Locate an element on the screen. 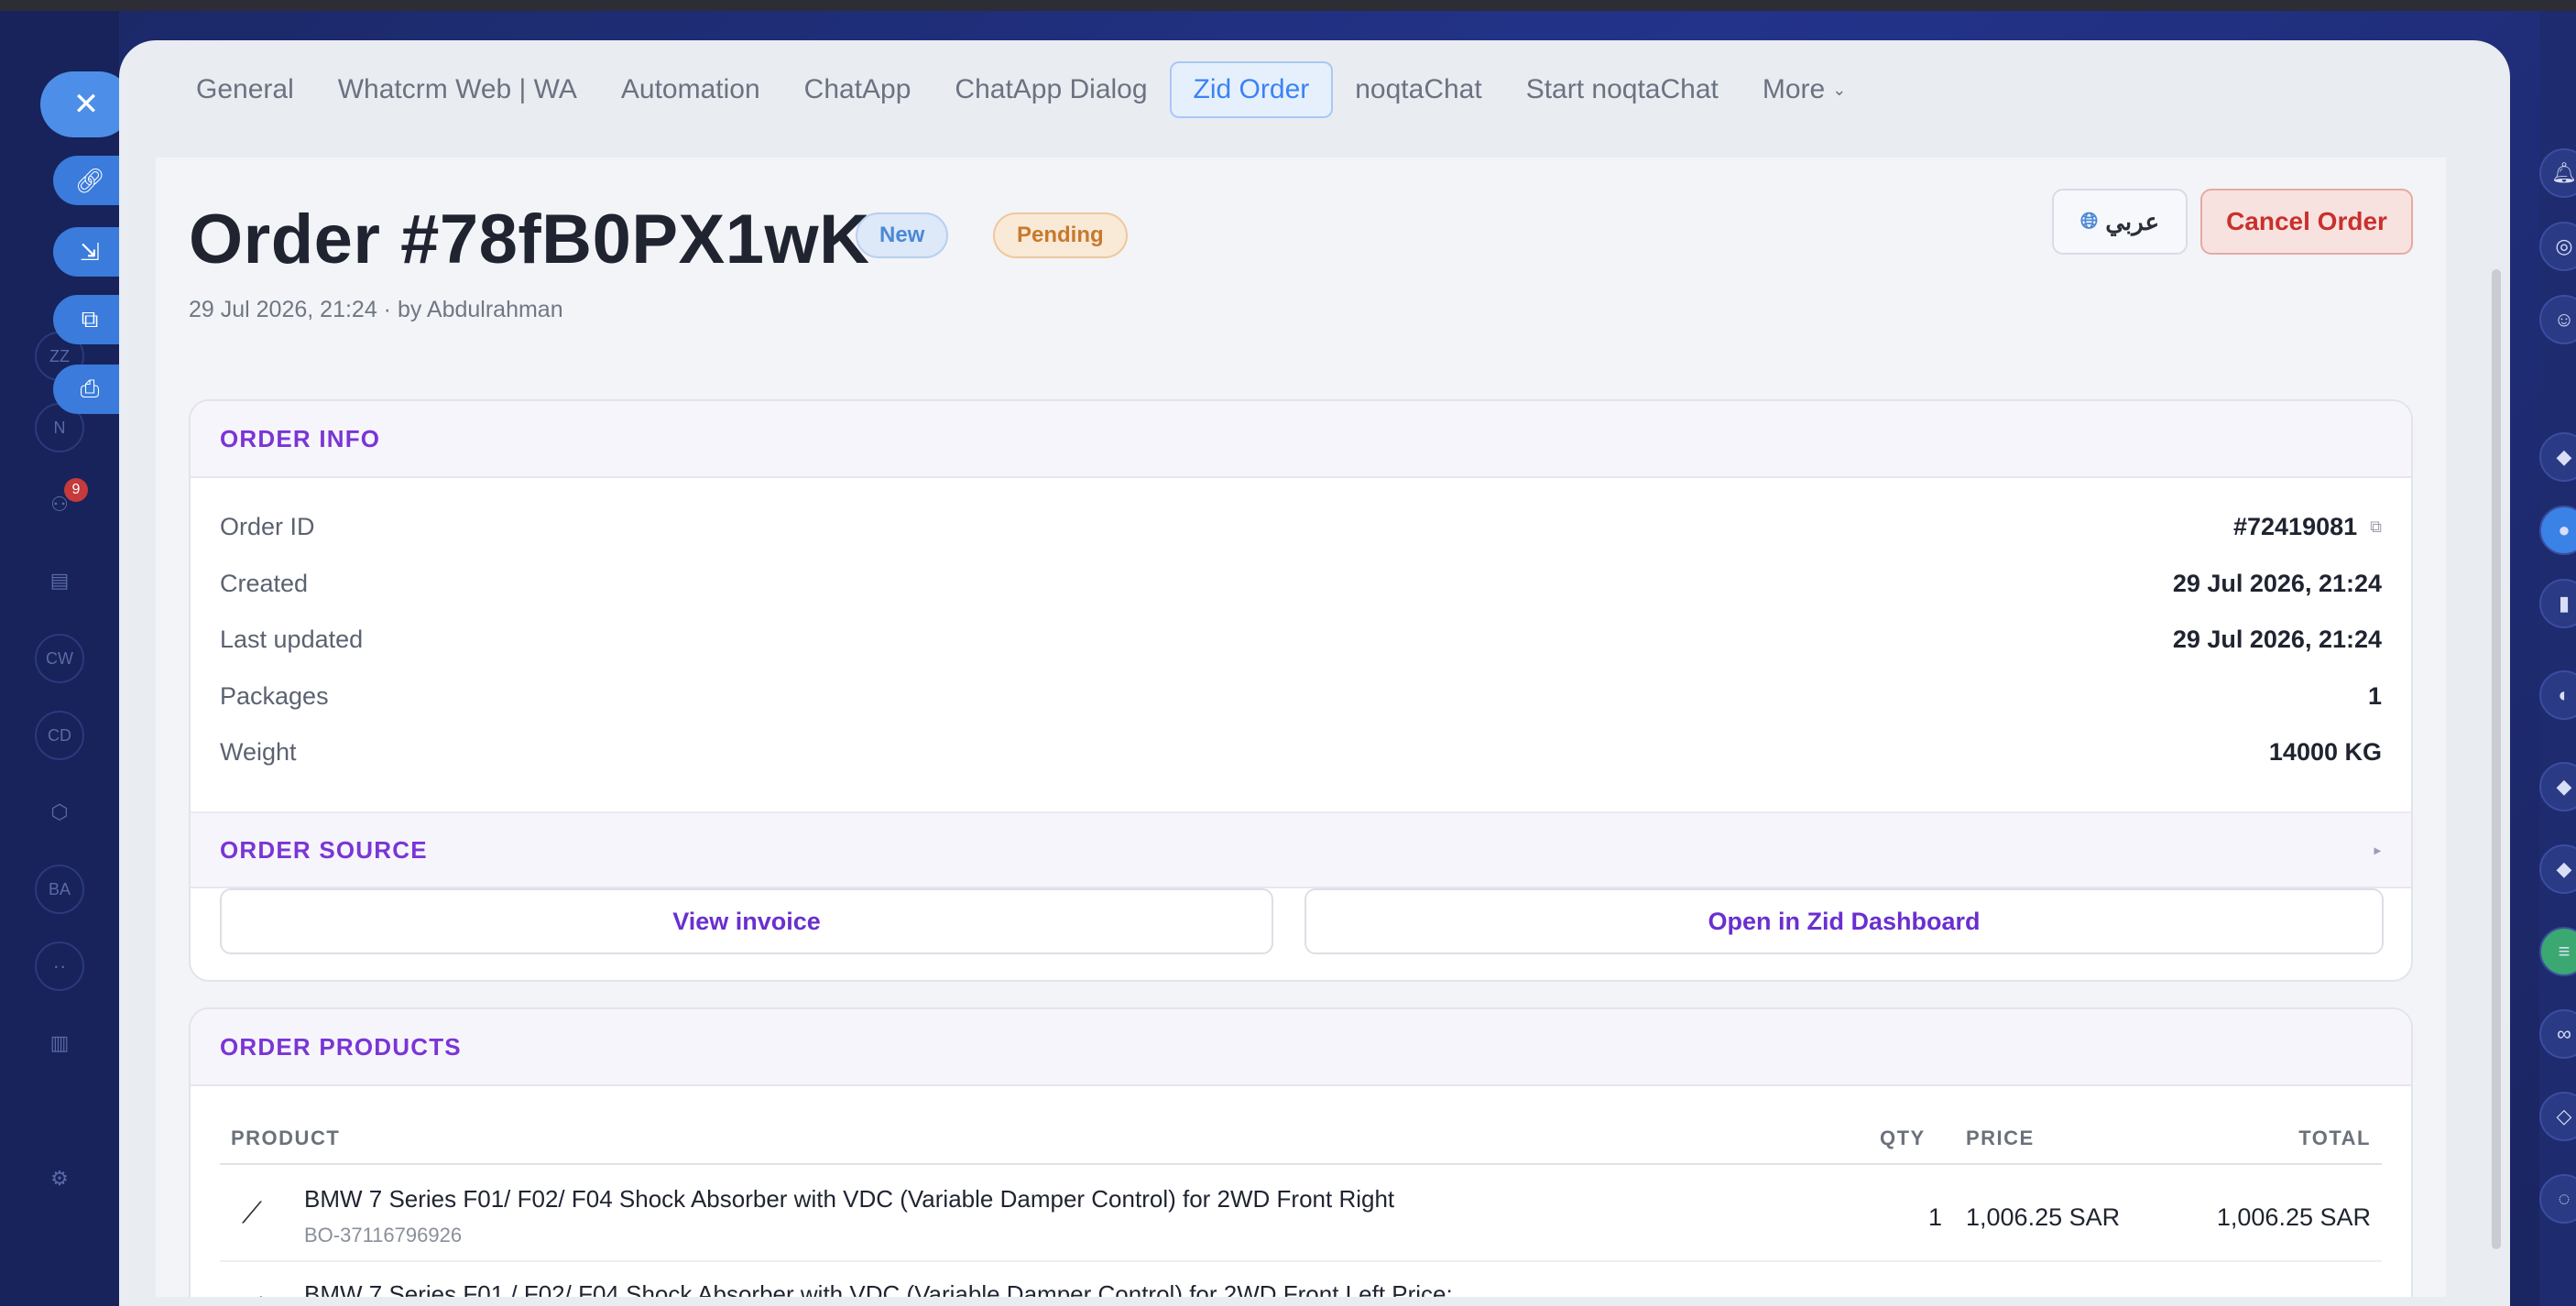  tab-automation: Automation is located at coordinates (691, 89).